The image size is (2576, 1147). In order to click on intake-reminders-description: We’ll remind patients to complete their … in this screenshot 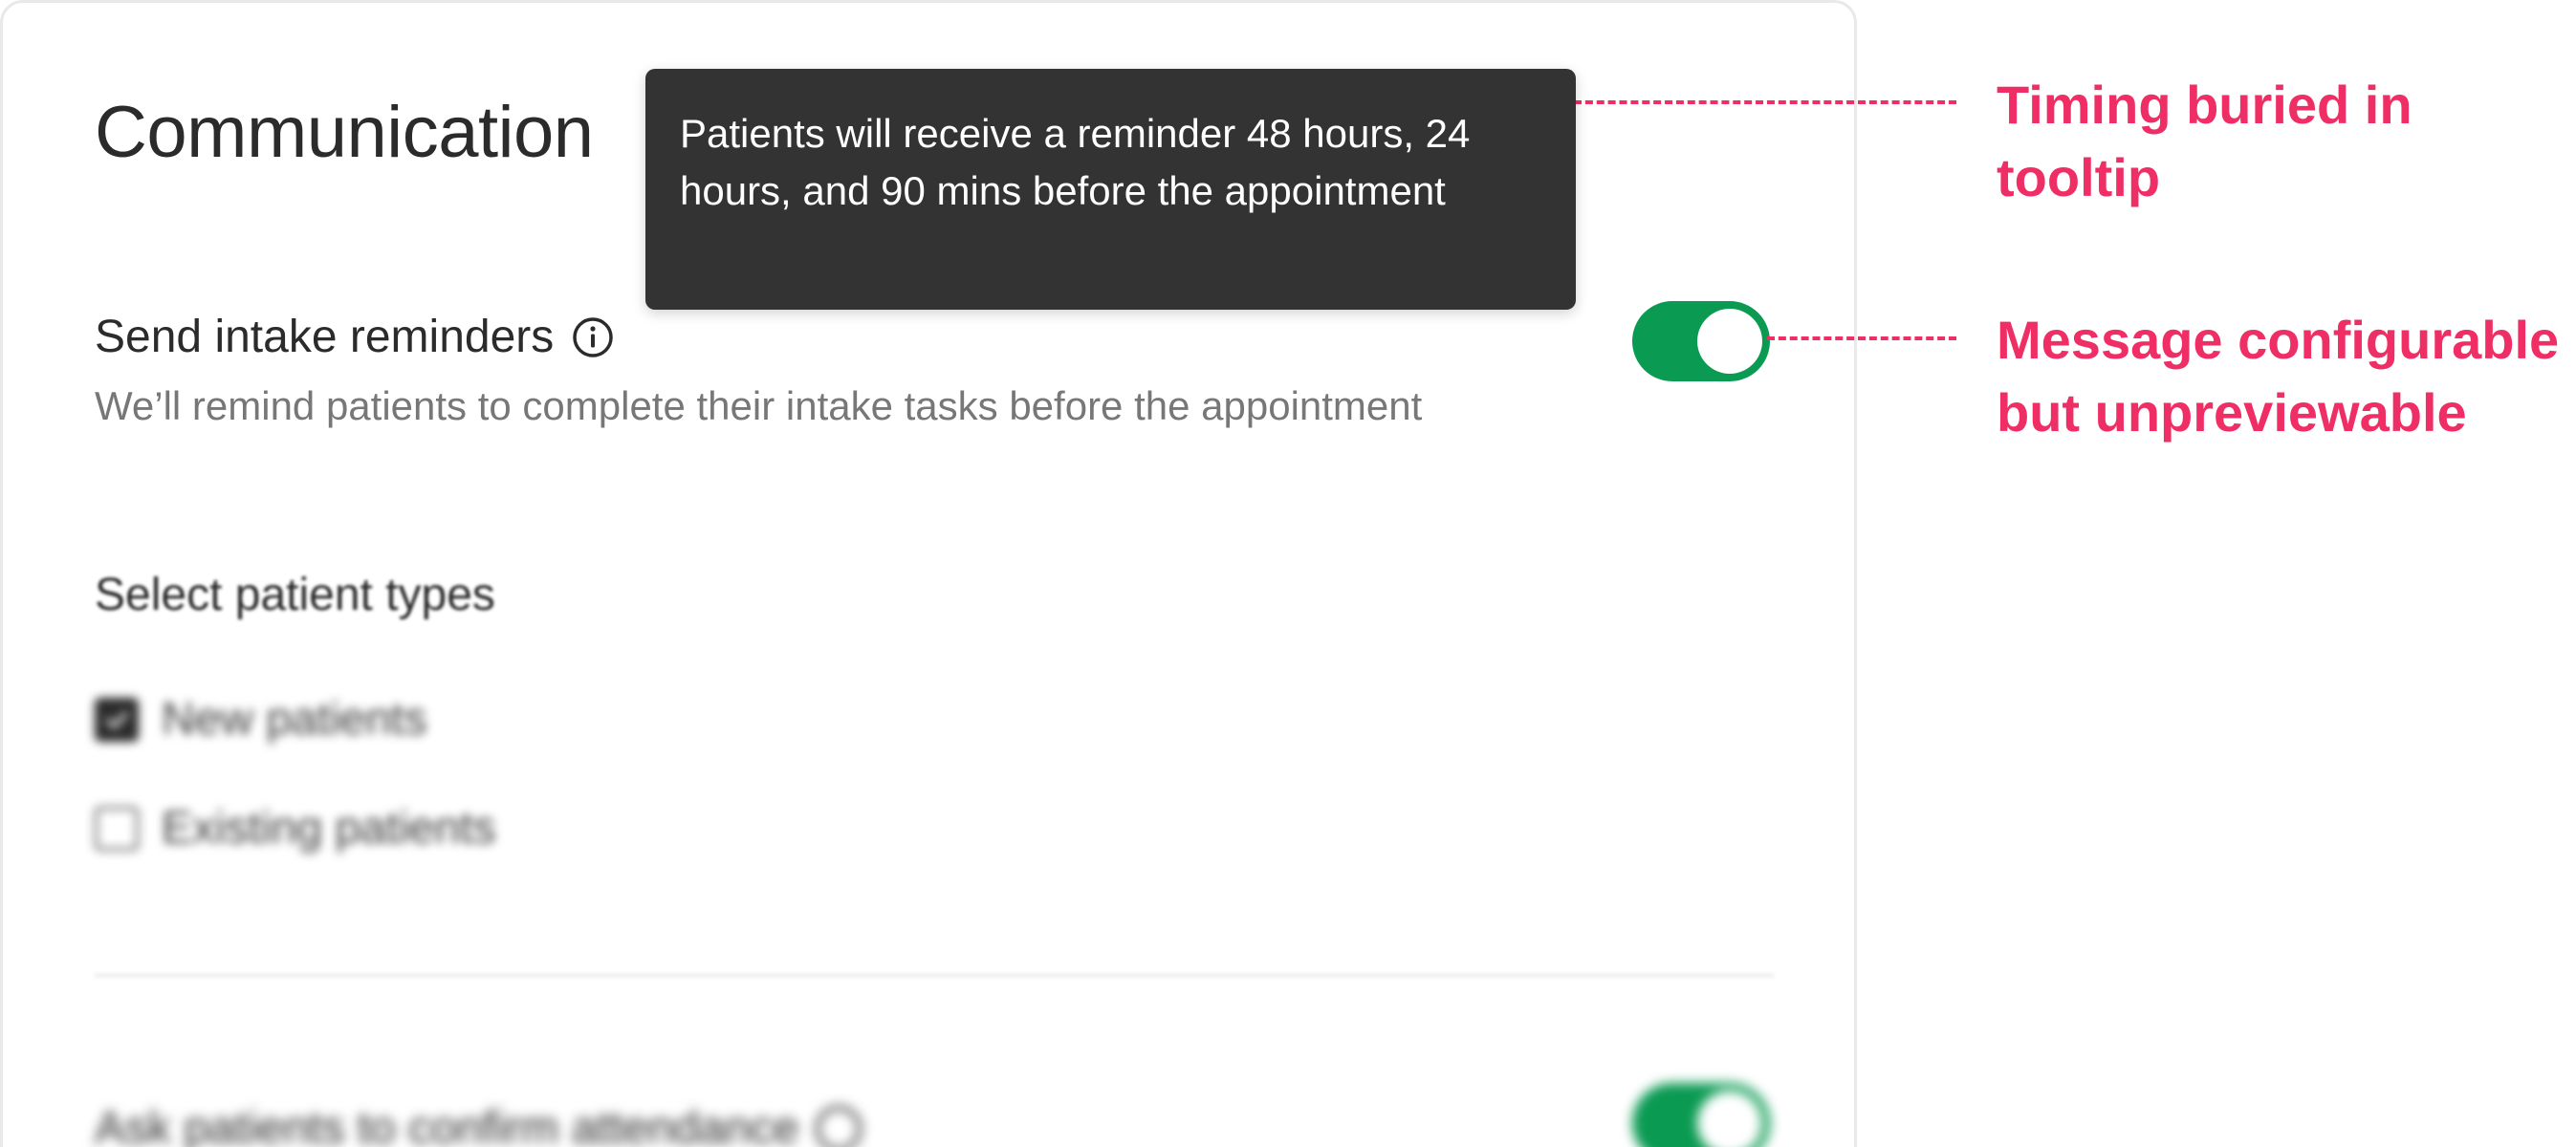, I will do `click(759, 405)`.